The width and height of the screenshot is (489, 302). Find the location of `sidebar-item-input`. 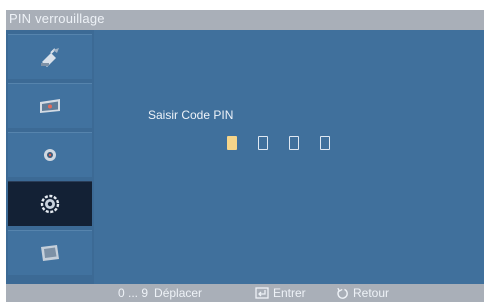

sidebar-item-input is located at coordinates (50, 252).